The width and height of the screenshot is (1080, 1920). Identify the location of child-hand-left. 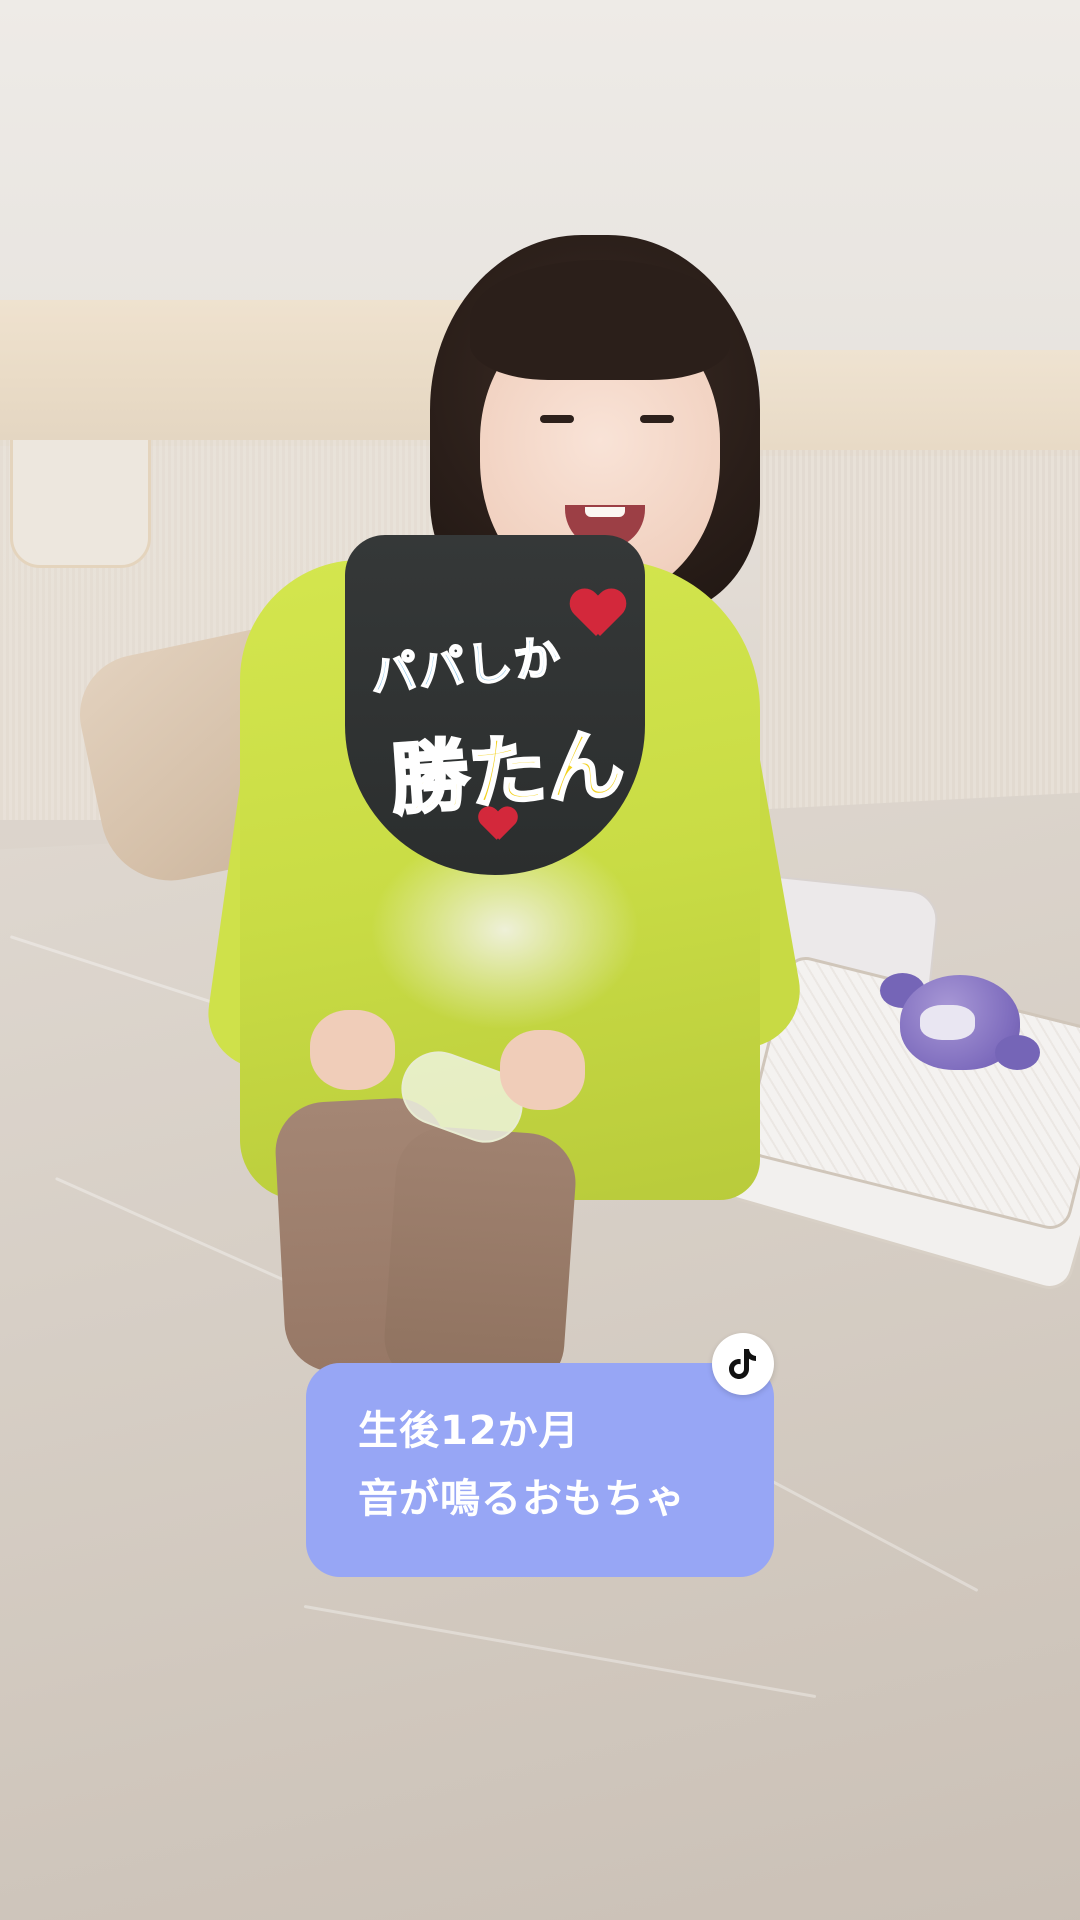
(352, 1050).